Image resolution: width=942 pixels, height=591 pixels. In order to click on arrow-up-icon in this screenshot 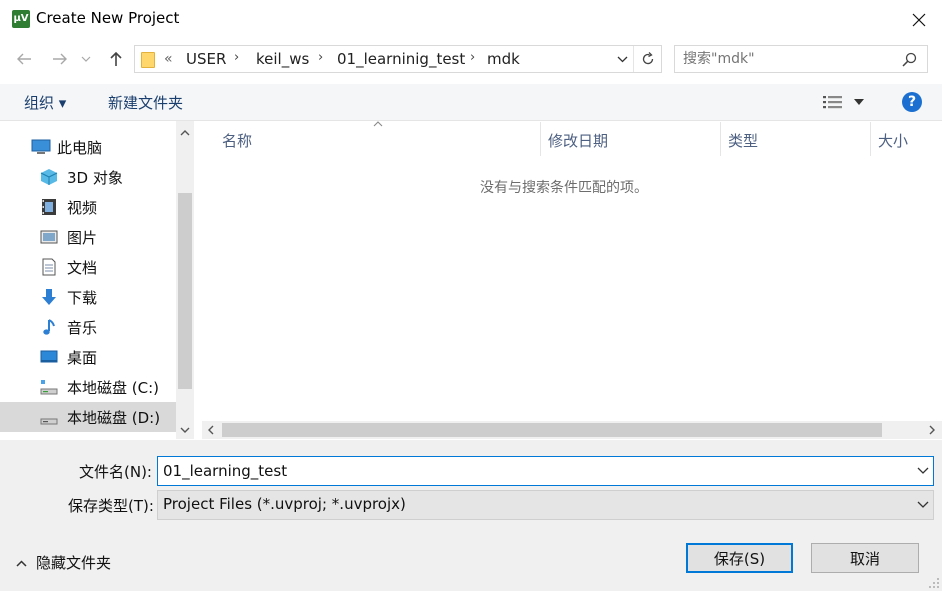, I will do `click(116, 58)`.